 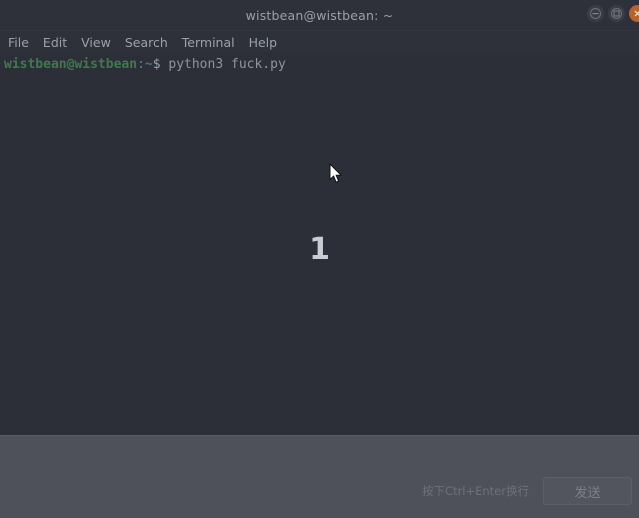 I want to click on maximize-button, so click(x=616, y=13).